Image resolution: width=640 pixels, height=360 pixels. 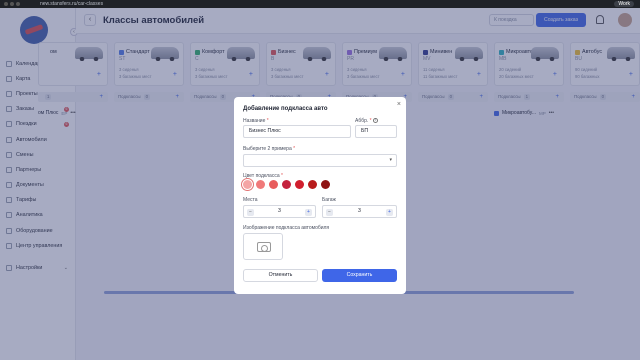 I want to click on address-bar: new.stansfers.ru/car-classes, so click(x=71, y=4).